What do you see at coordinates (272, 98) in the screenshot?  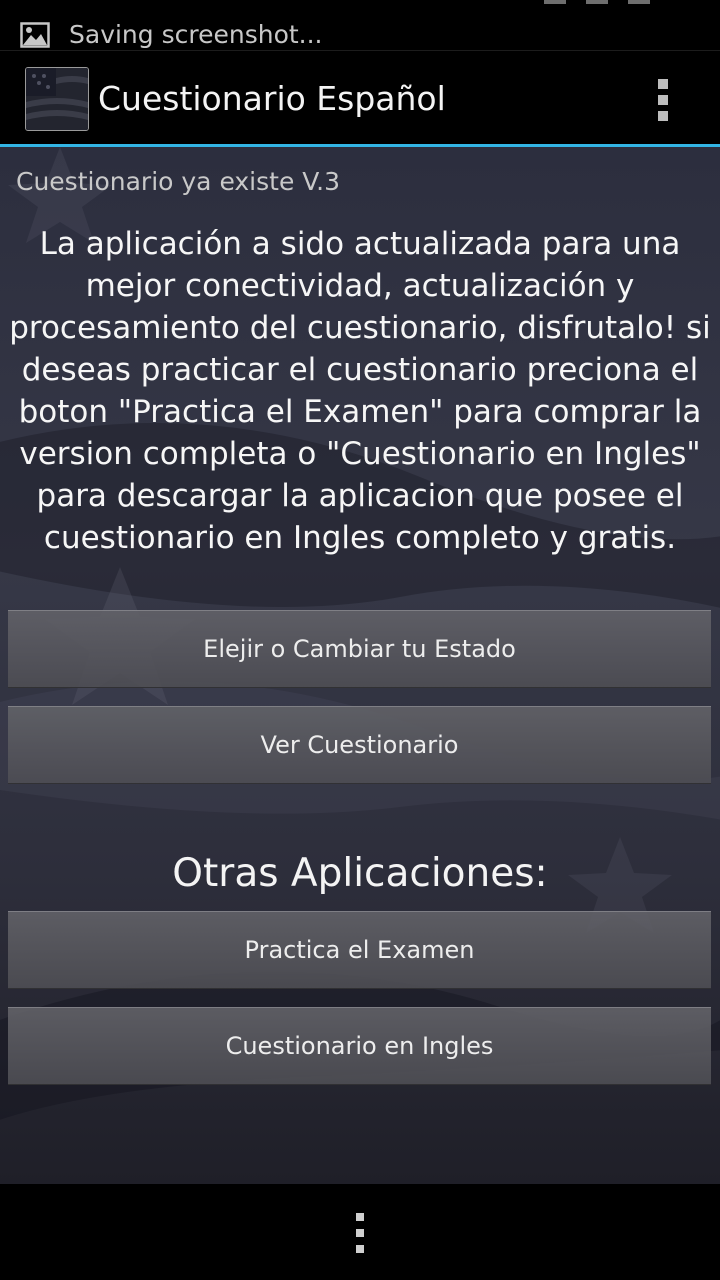 I see `app-title: Cuestionario Español` at bounding box center [272, 98].